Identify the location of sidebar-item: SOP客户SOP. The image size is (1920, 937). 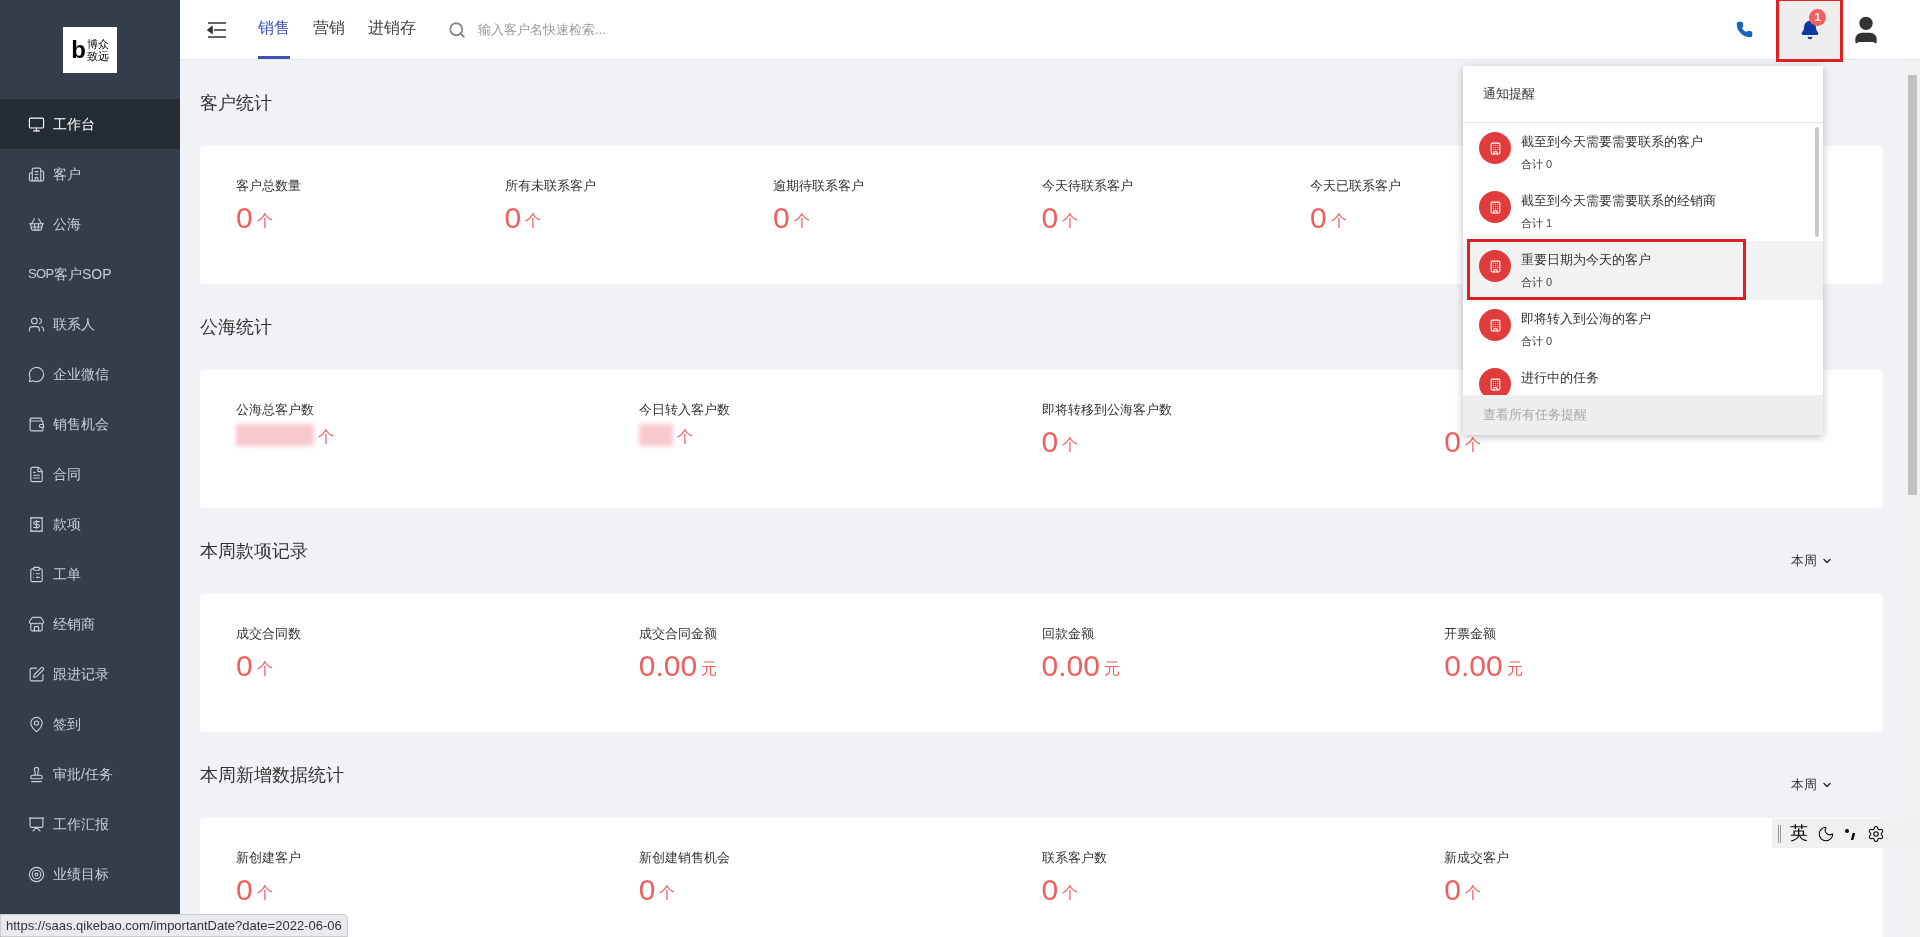
(90, 274).